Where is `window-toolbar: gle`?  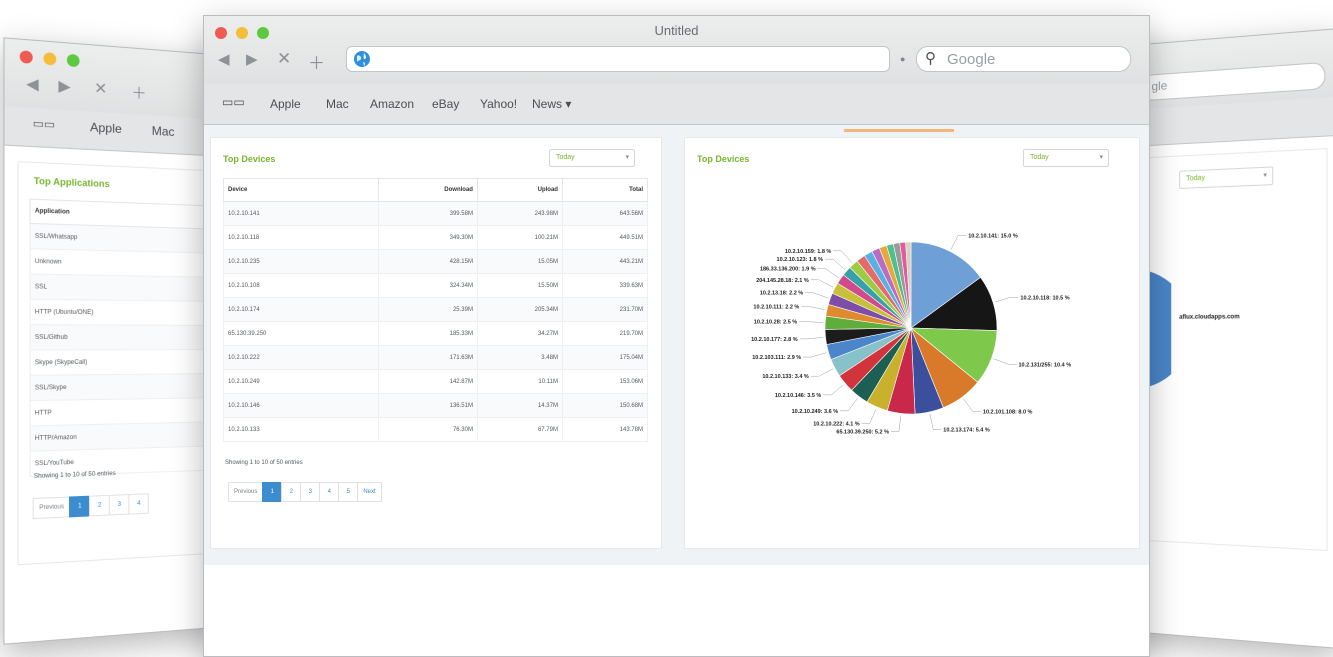 window-toolbar: gle is located at coordinates (1231, 88).